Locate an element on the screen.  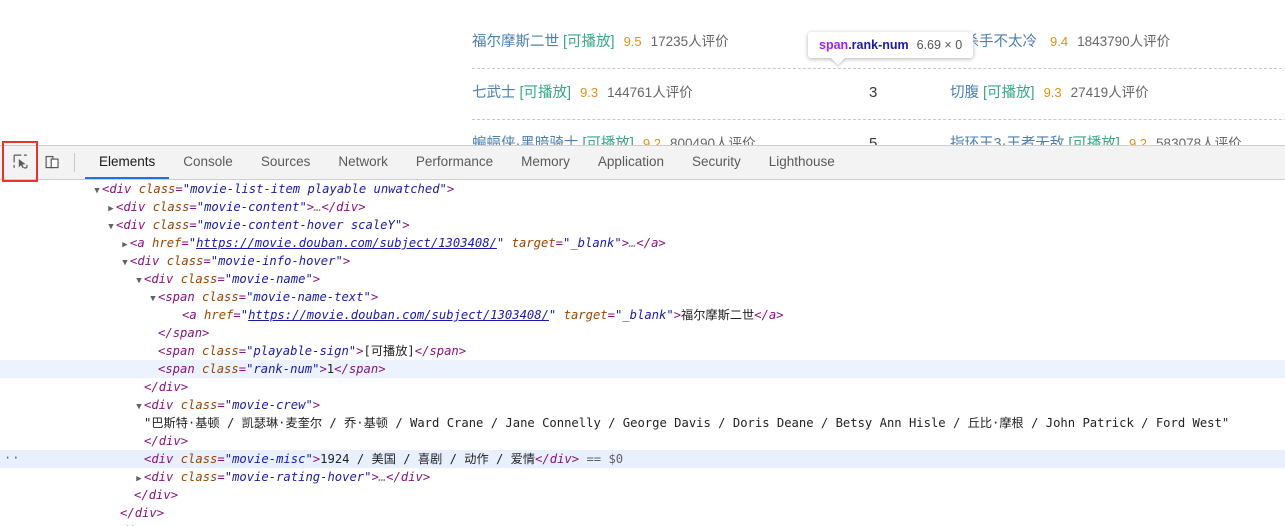
movie-title-anchor: 指环王3·王者无敌 is located at coordinates (1007, 140).